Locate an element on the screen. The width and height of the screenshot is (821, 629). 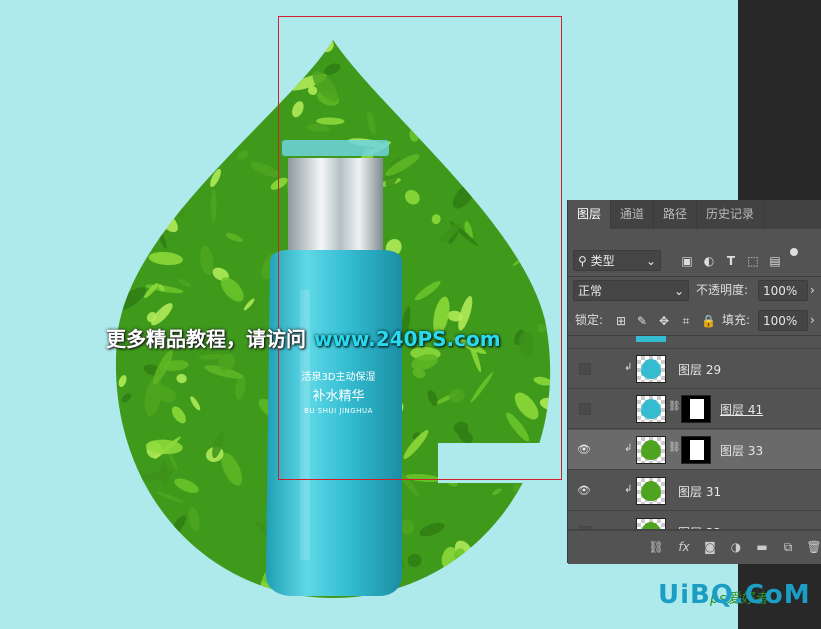
fill-input: 100% is located at coordinates (783, 320).